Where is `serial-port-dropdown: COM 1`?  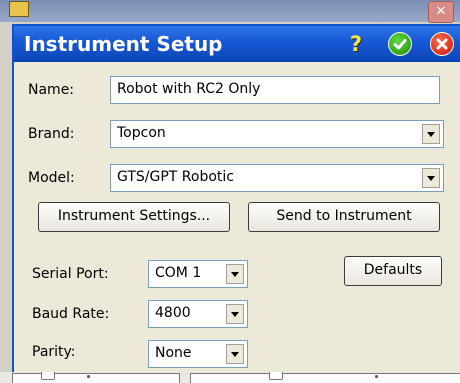
serial-port-dropdown: COM 1 is located at coordinates (198, 274).